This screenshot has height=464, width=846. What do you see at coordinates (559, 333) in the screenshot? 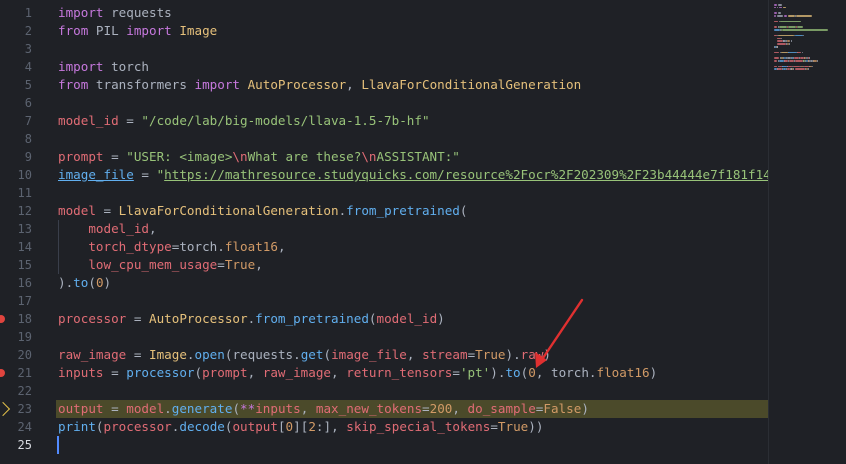
I see `annotation-arrow-icon` at bounding box center [559, 333].